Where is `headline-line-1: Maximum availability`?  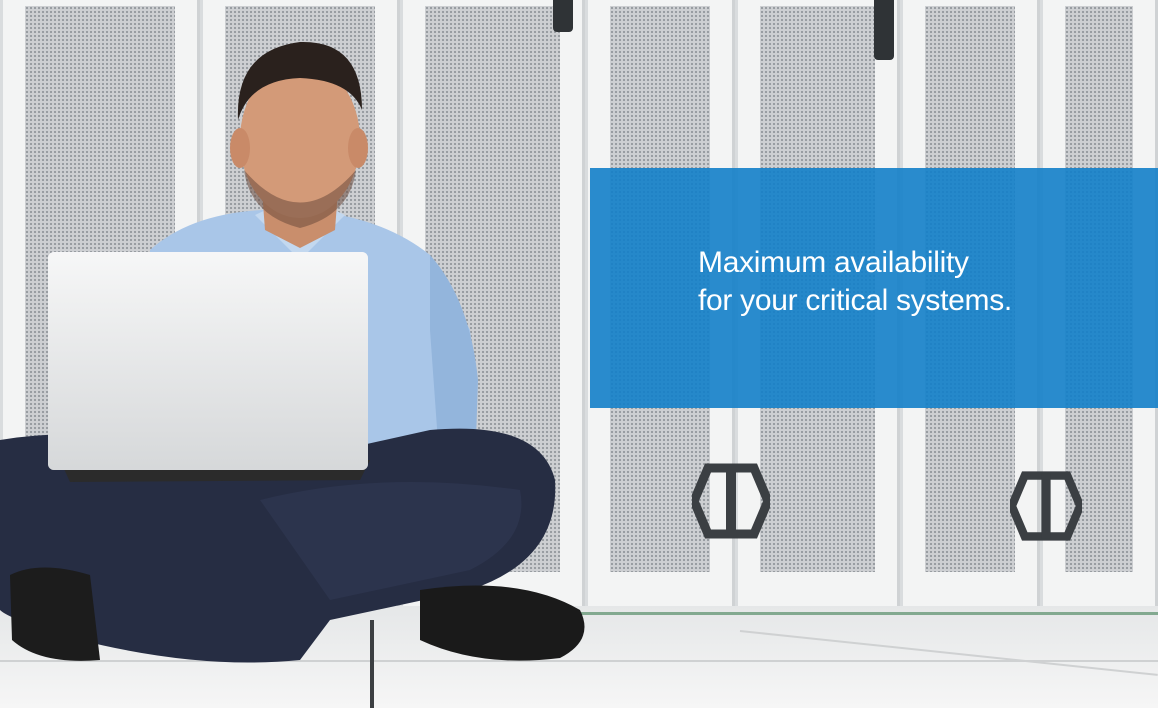
headline-line-1: Maximum availability is located at coordinates (833, 262).